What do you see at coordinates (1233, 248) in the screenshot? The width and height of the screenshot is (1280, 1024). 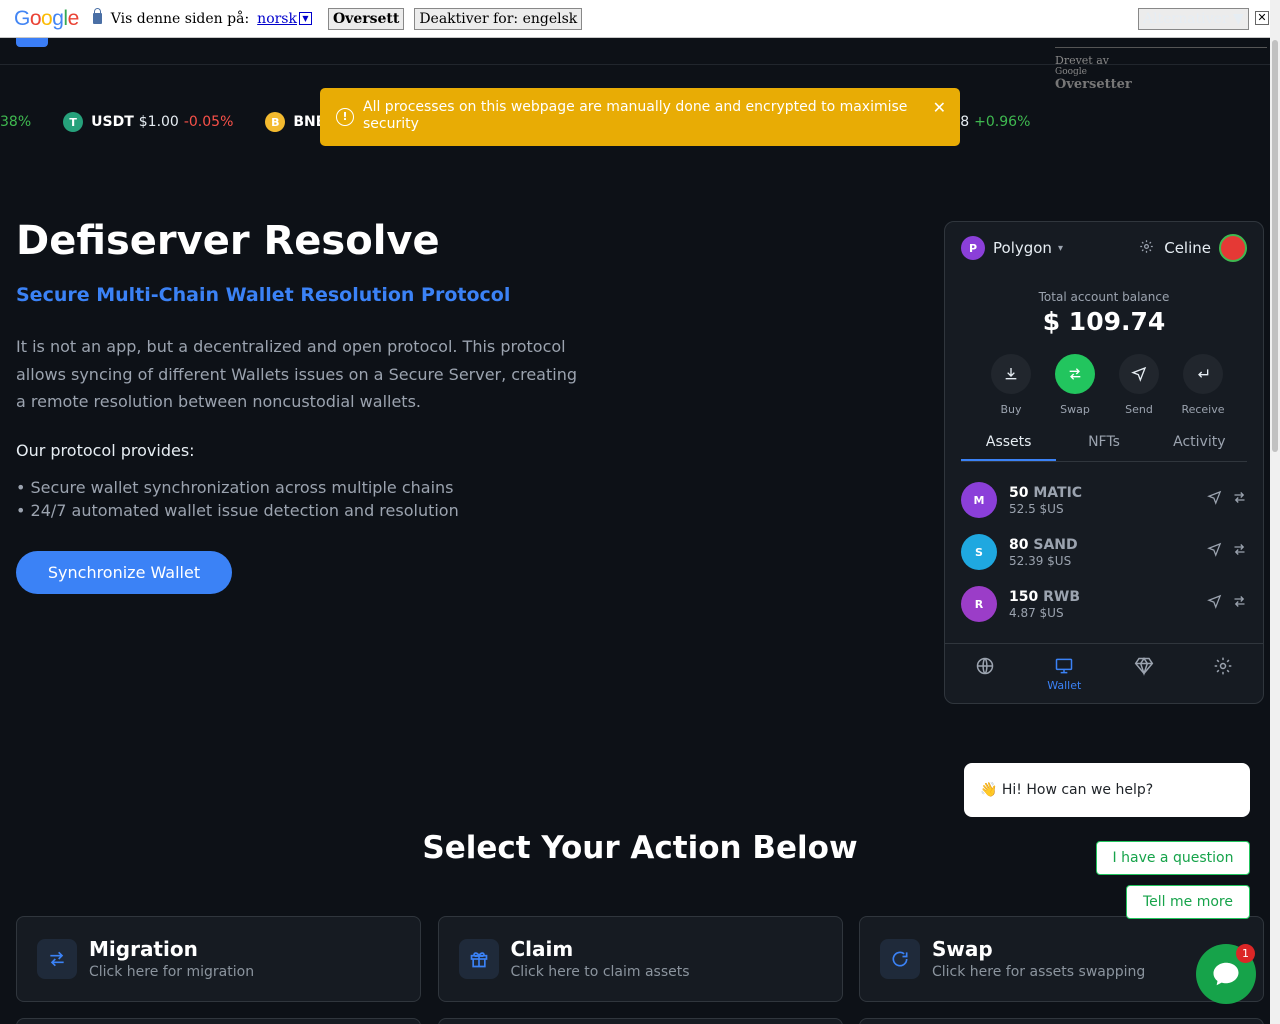 I see `avatar` at bounding box center [1233, 248].